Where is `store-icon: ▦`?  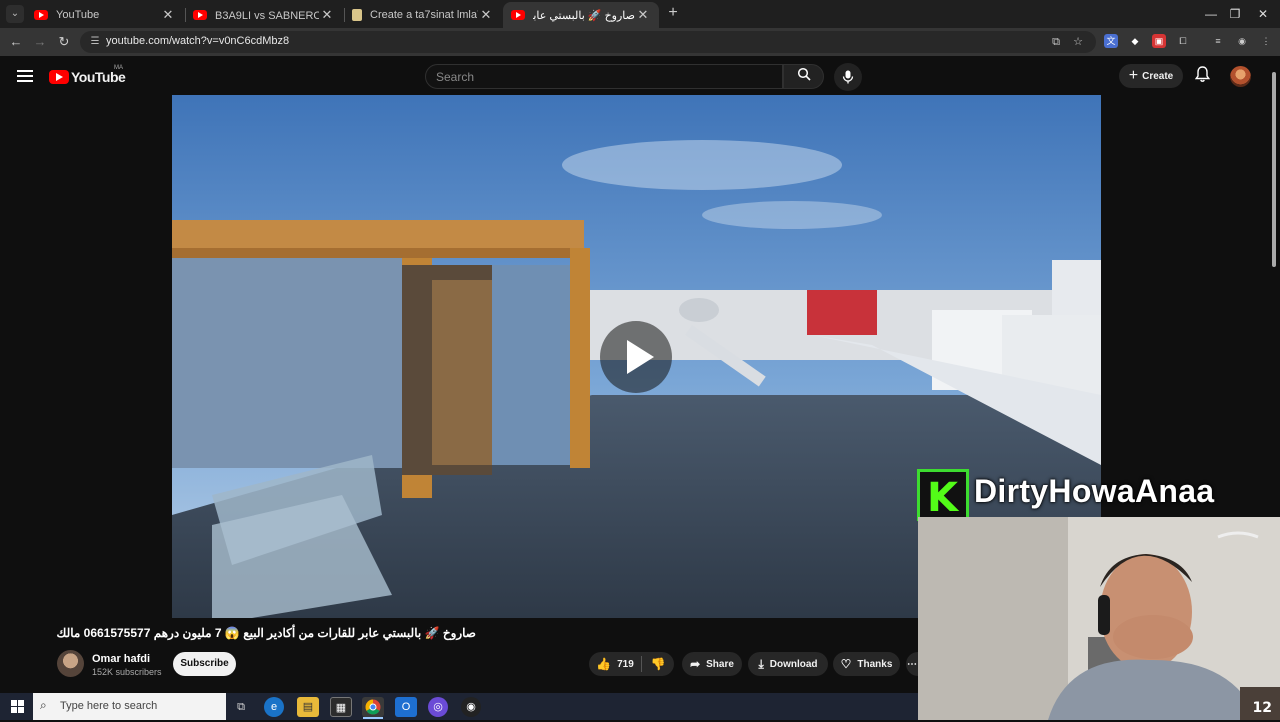 store-icon: ▦ is located at coordinates (341, 707).